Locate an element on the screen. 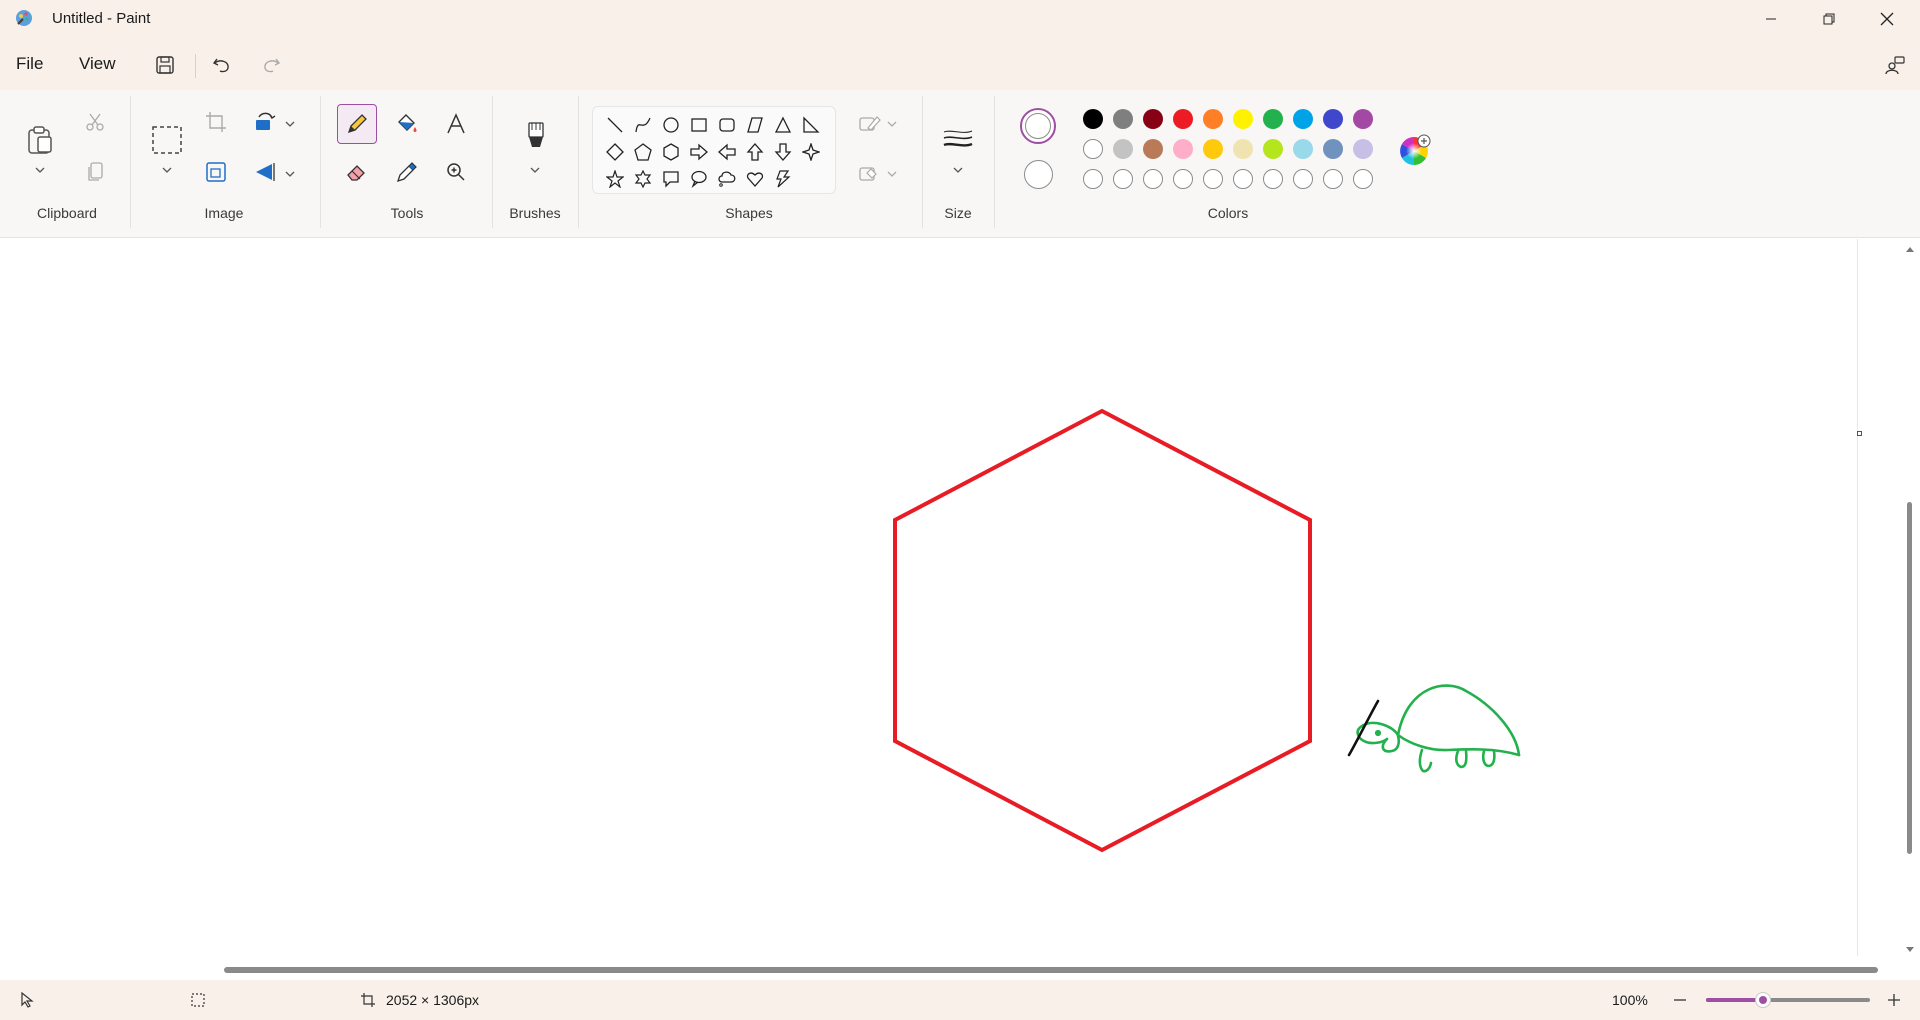 This screenshot has height=1020, width=1920. outline-button is located at coordinates (870, 124).